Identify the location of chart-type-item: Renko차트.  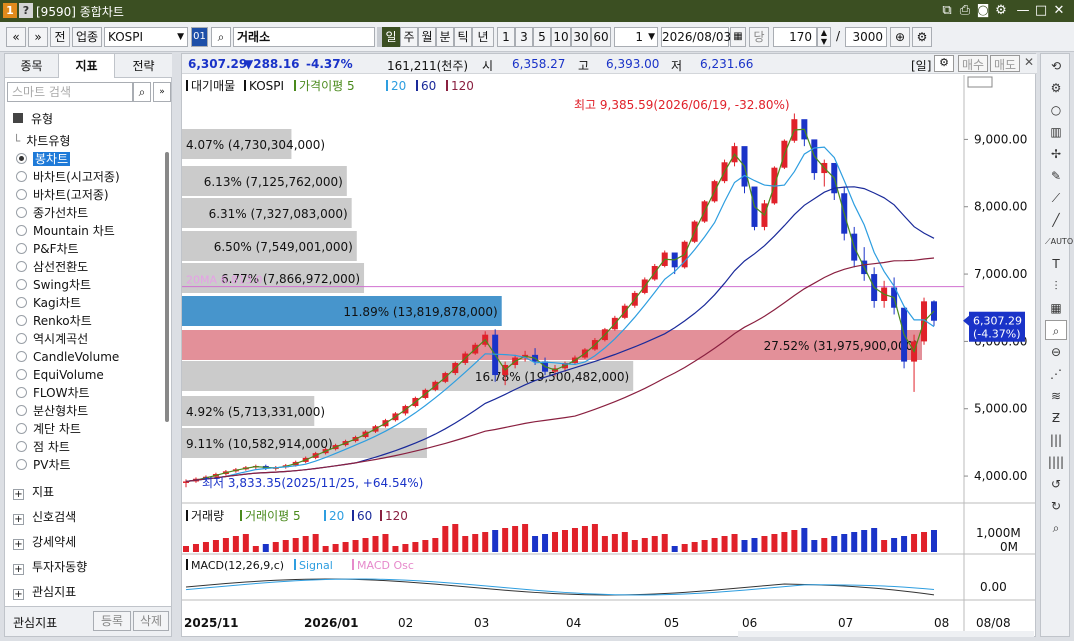
(54, 321).